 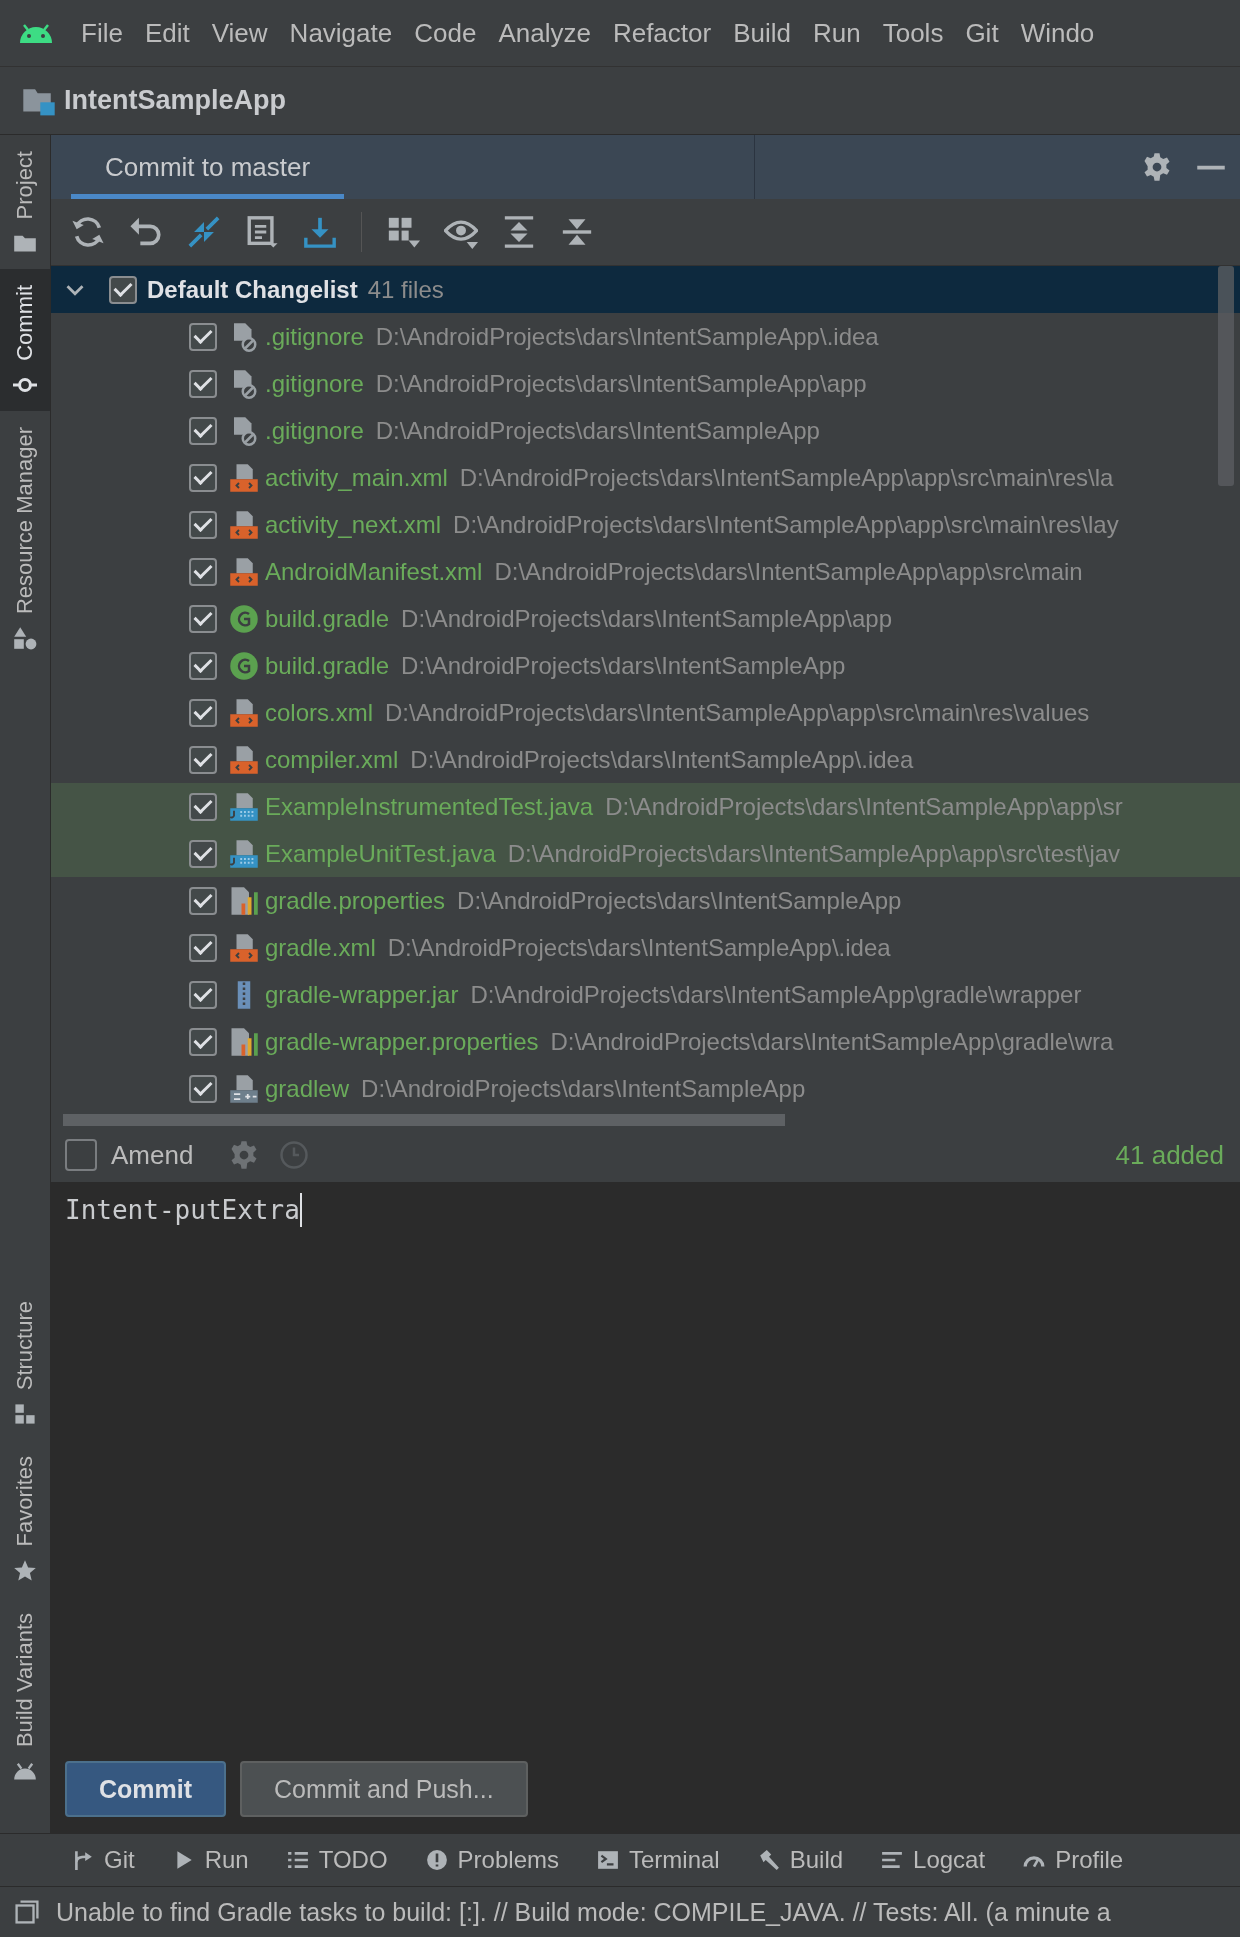 What do you see at coordinates (320, 232) in the screenshot?
I see `download-icon` at bounding box center [320, 232].